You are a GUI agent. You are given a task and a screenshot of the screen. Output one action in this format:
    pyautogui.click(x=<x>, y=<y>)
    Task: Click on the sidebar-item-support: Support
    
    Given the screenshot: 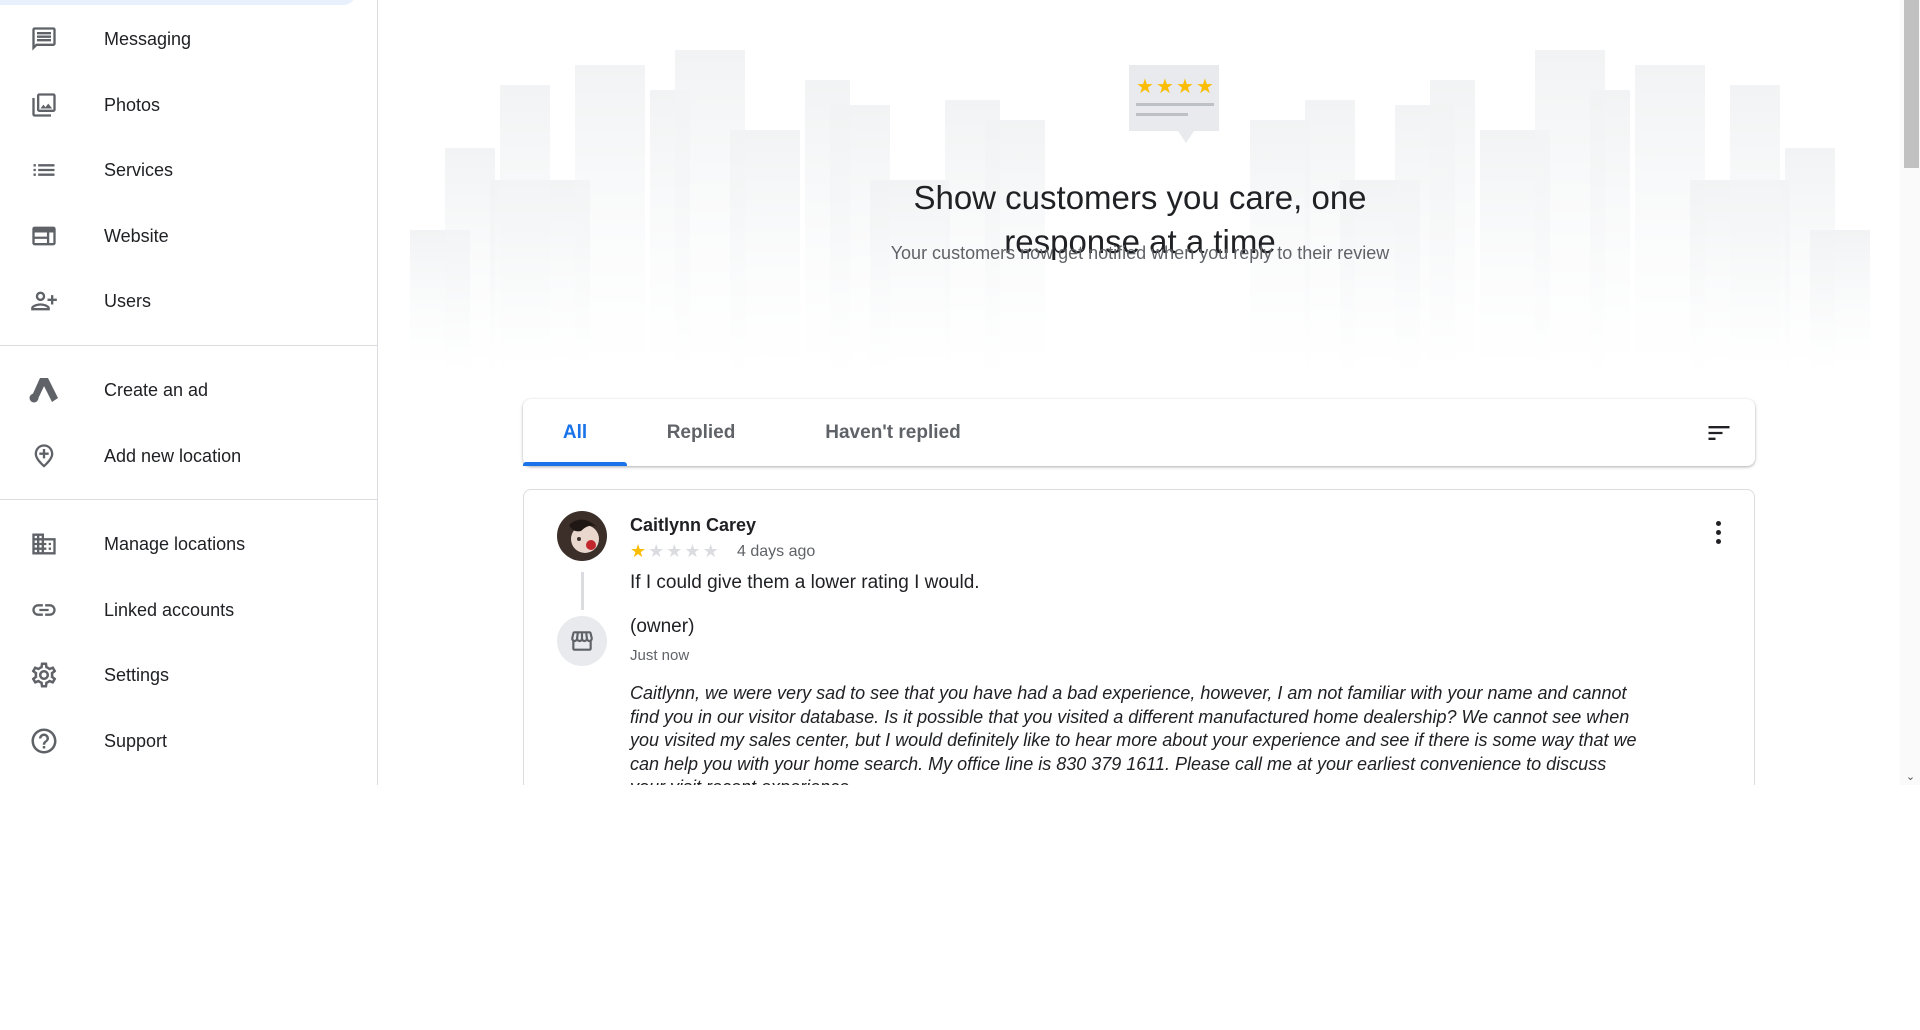 What is the action you would take?
    pyautogui.click(x=188, y=741)
    